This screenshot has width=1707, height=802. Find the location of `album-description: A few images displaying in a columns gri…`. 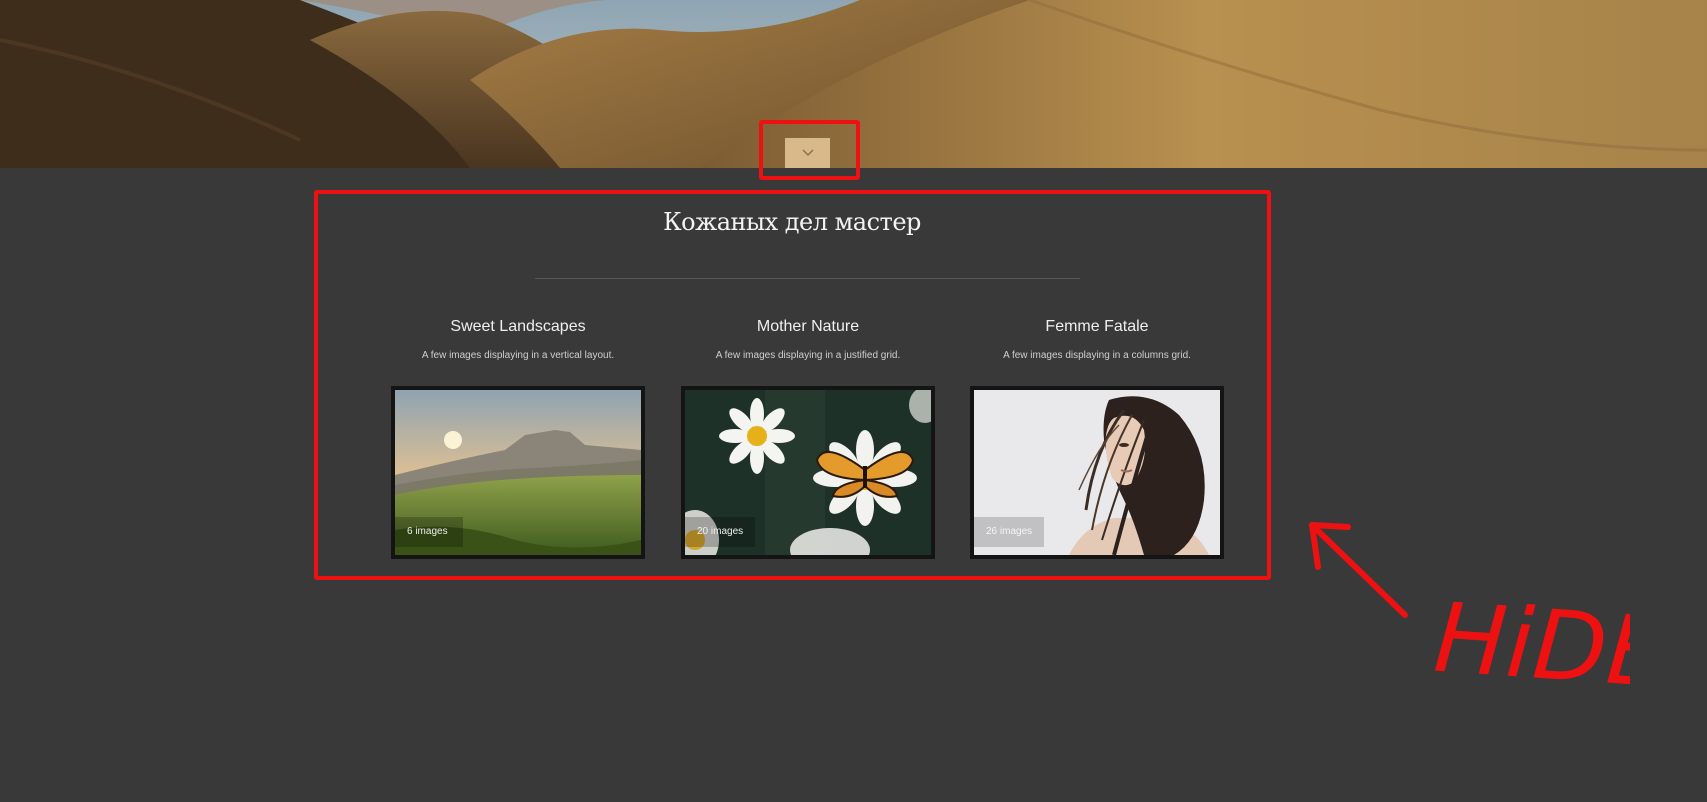

album-description: A few images displaying in a columns gri… is located at coordinates (1097, 355).